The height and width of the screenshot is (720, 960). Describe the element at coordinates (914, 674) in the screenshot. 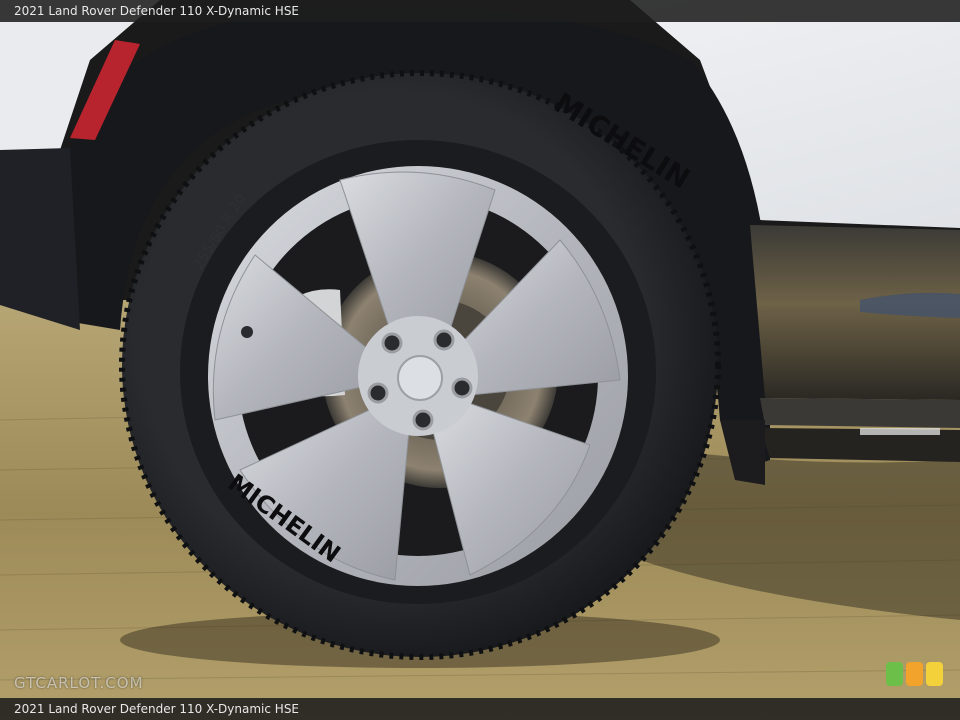

I see `gtcarlot-logo-icon` at that location.